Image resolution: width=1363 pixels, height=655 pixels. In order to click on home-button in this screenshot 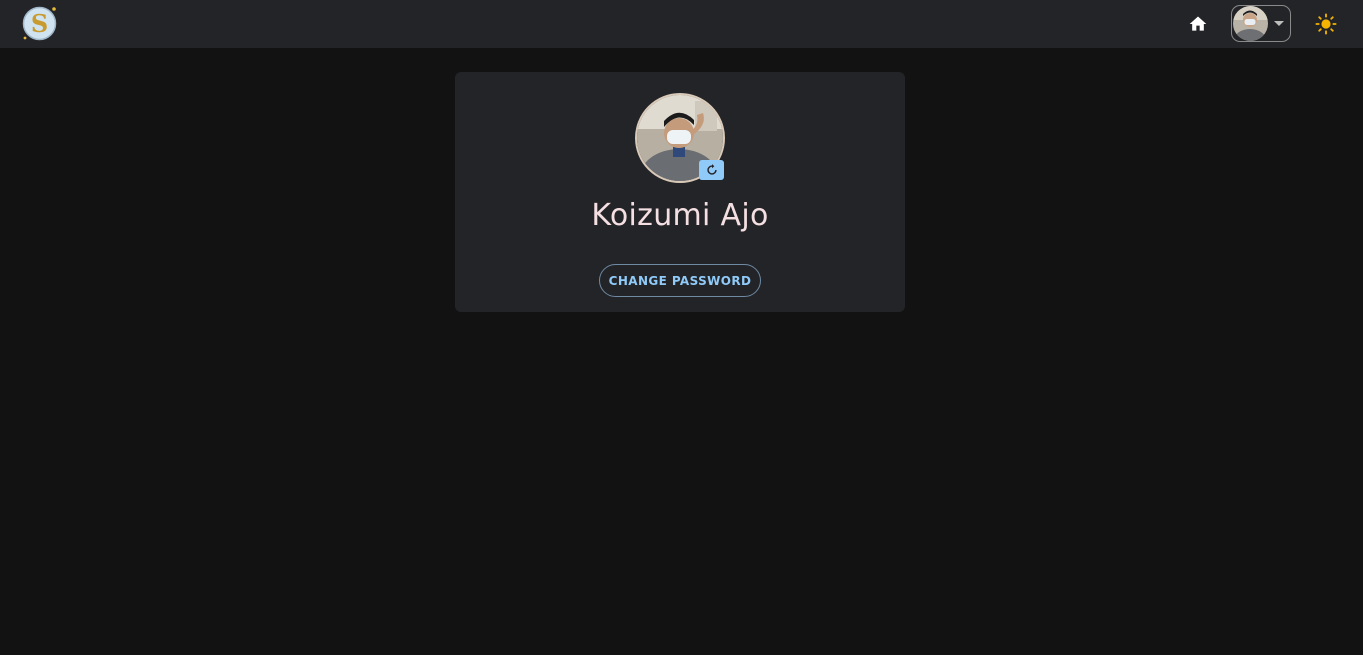, I will do `click(1198, 24)`.